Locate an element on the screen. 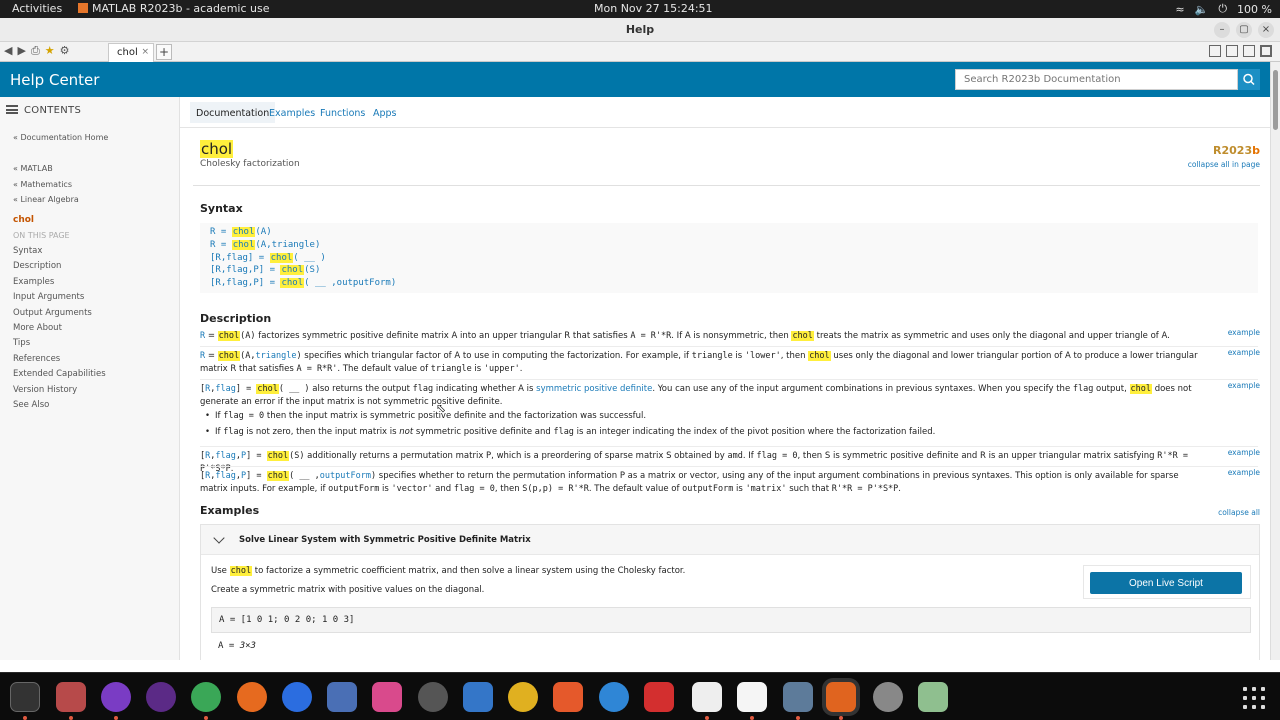 The image size is (1280, 720). layout-single-icon is located at coordinates (1266, 51).